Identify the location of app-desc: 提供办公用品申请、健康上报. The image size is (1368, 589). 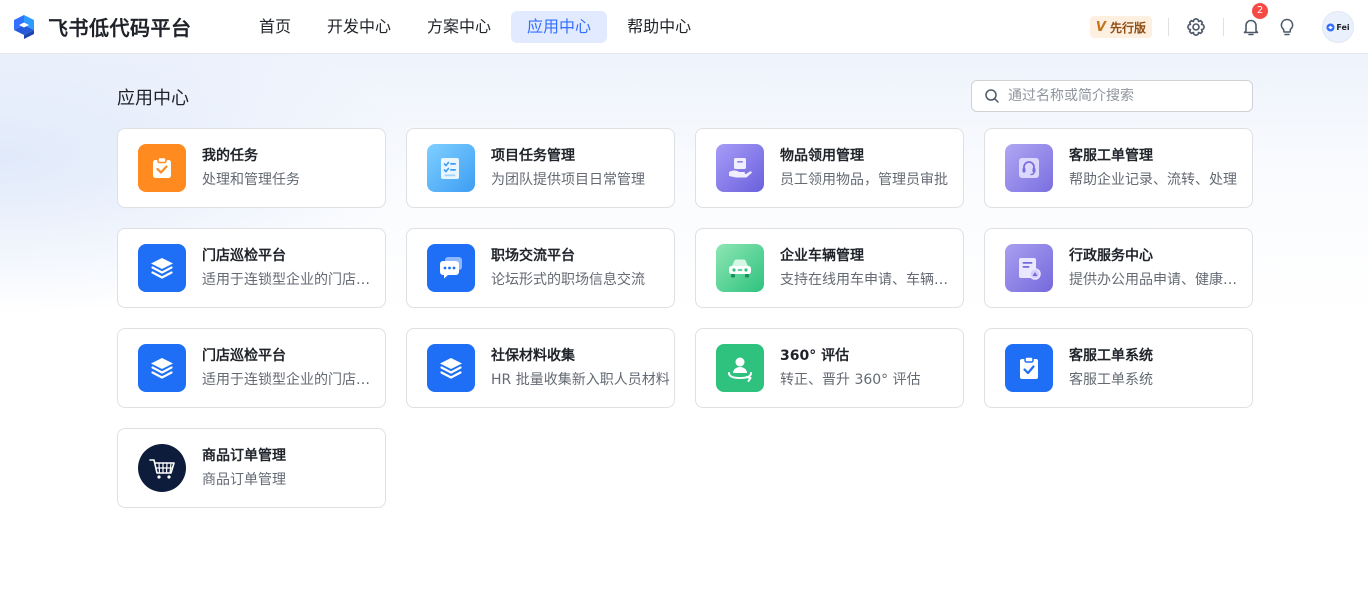
(1159, 280).